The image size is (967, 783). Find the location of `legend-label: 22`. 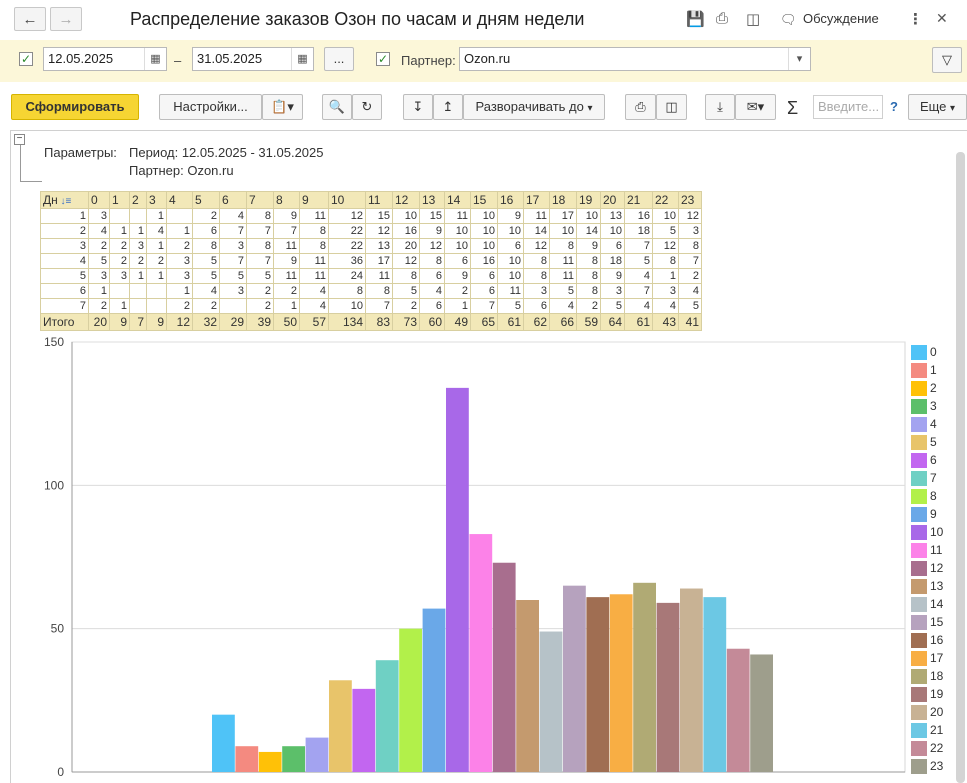

legend-label: 22 is located at coordinates (937, 748).